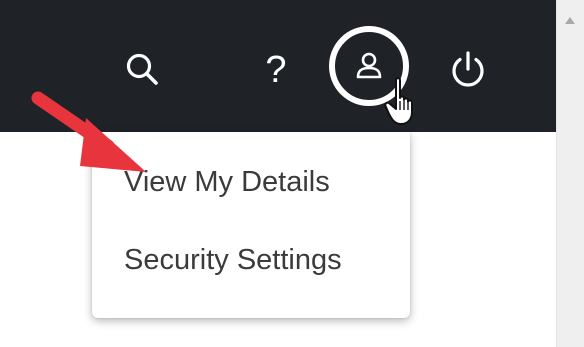  Describe the element at coordinates (570, 173) in the screenshot. I see `vertical-scrollbar` at that location.